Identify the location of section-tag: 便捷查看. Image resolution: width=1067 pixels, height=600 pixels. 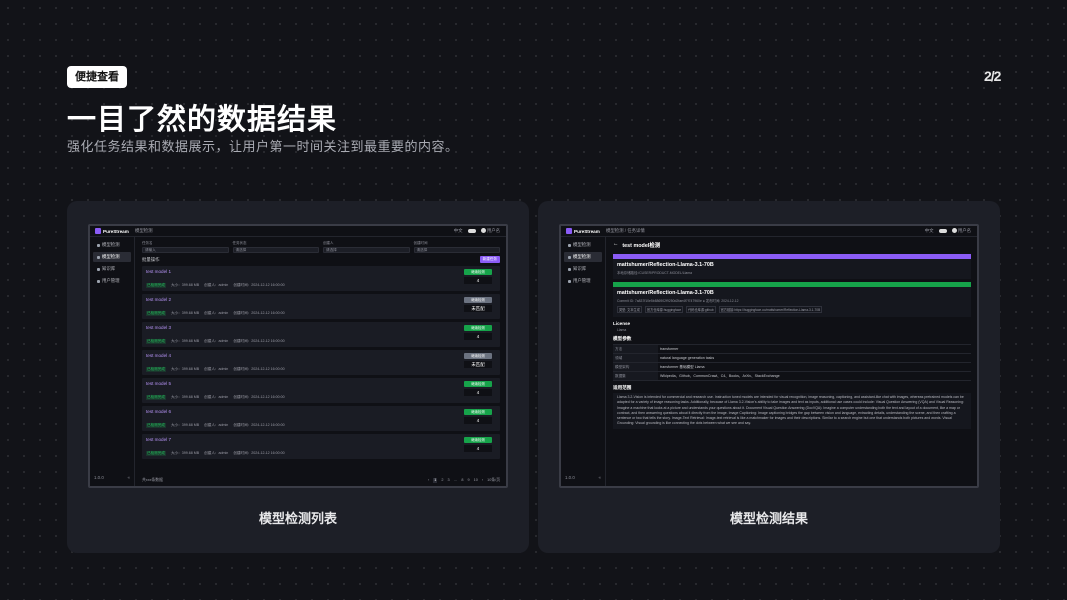
(97, 77).